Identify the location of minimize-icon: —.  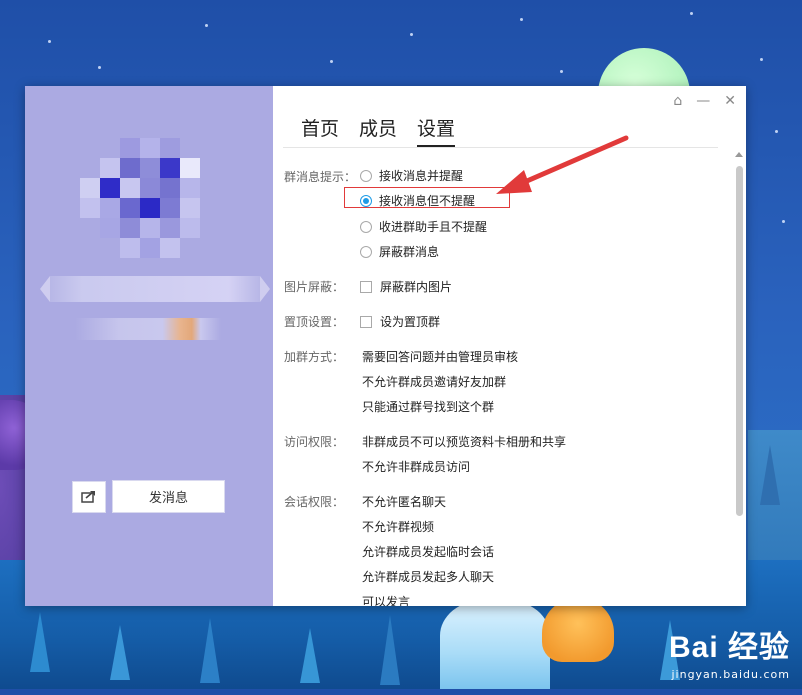
(703, 101).